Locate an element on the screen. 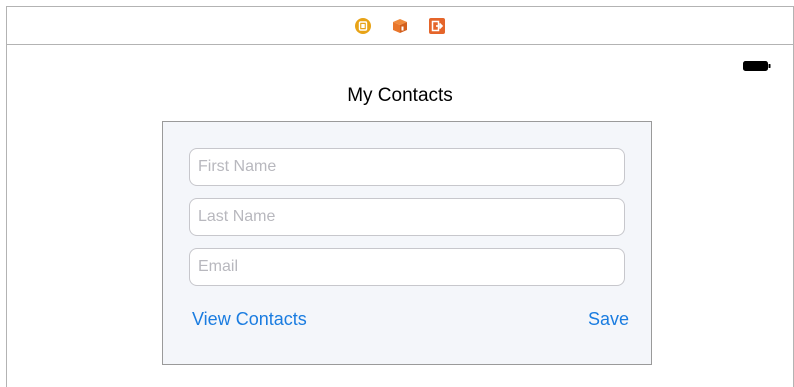 The height and width of the screenshot is (387, 794). battery-icon is located at coordinates (757, 64).